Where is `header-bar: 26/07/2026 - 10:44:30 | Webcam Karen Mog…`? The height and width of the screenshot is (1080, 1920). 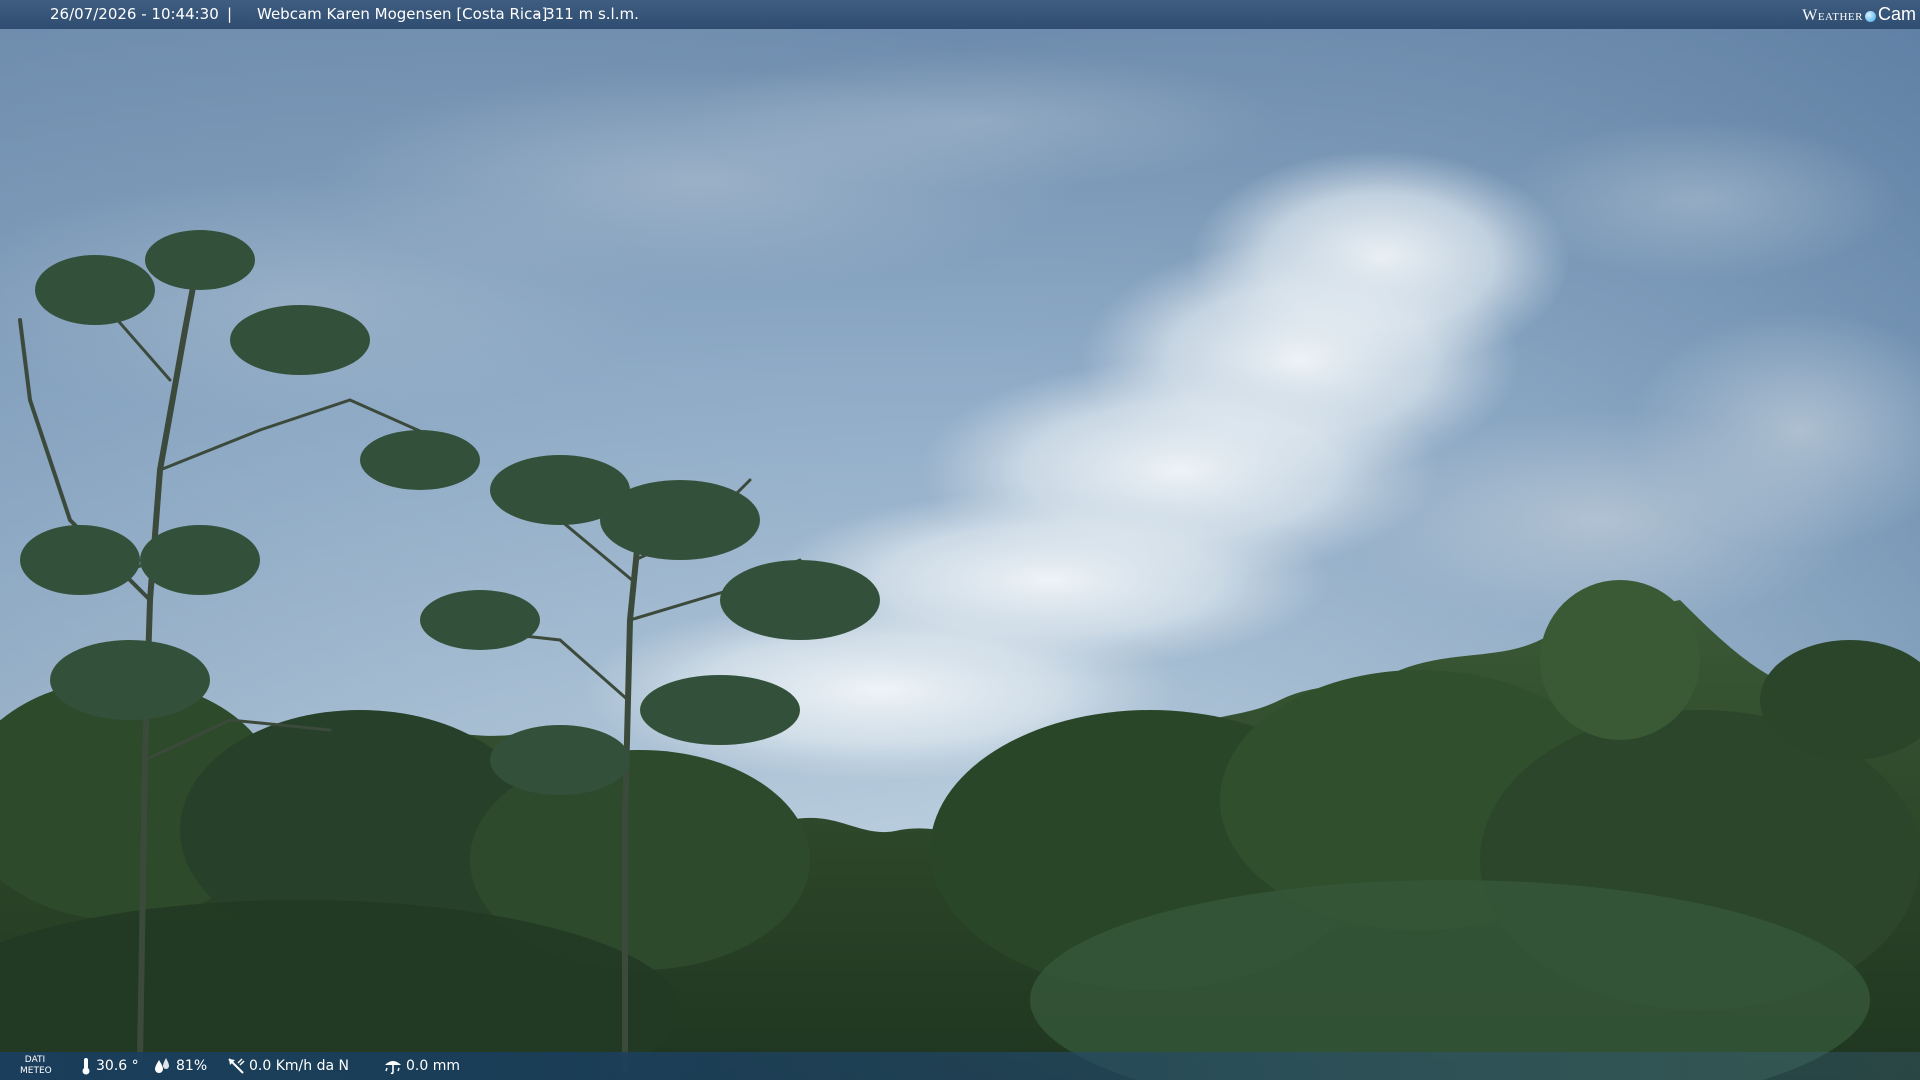
header-bar: 26/07/2026 - 10:44:30 | Webcam Karen Mog… is located at coordinates (960, 14).